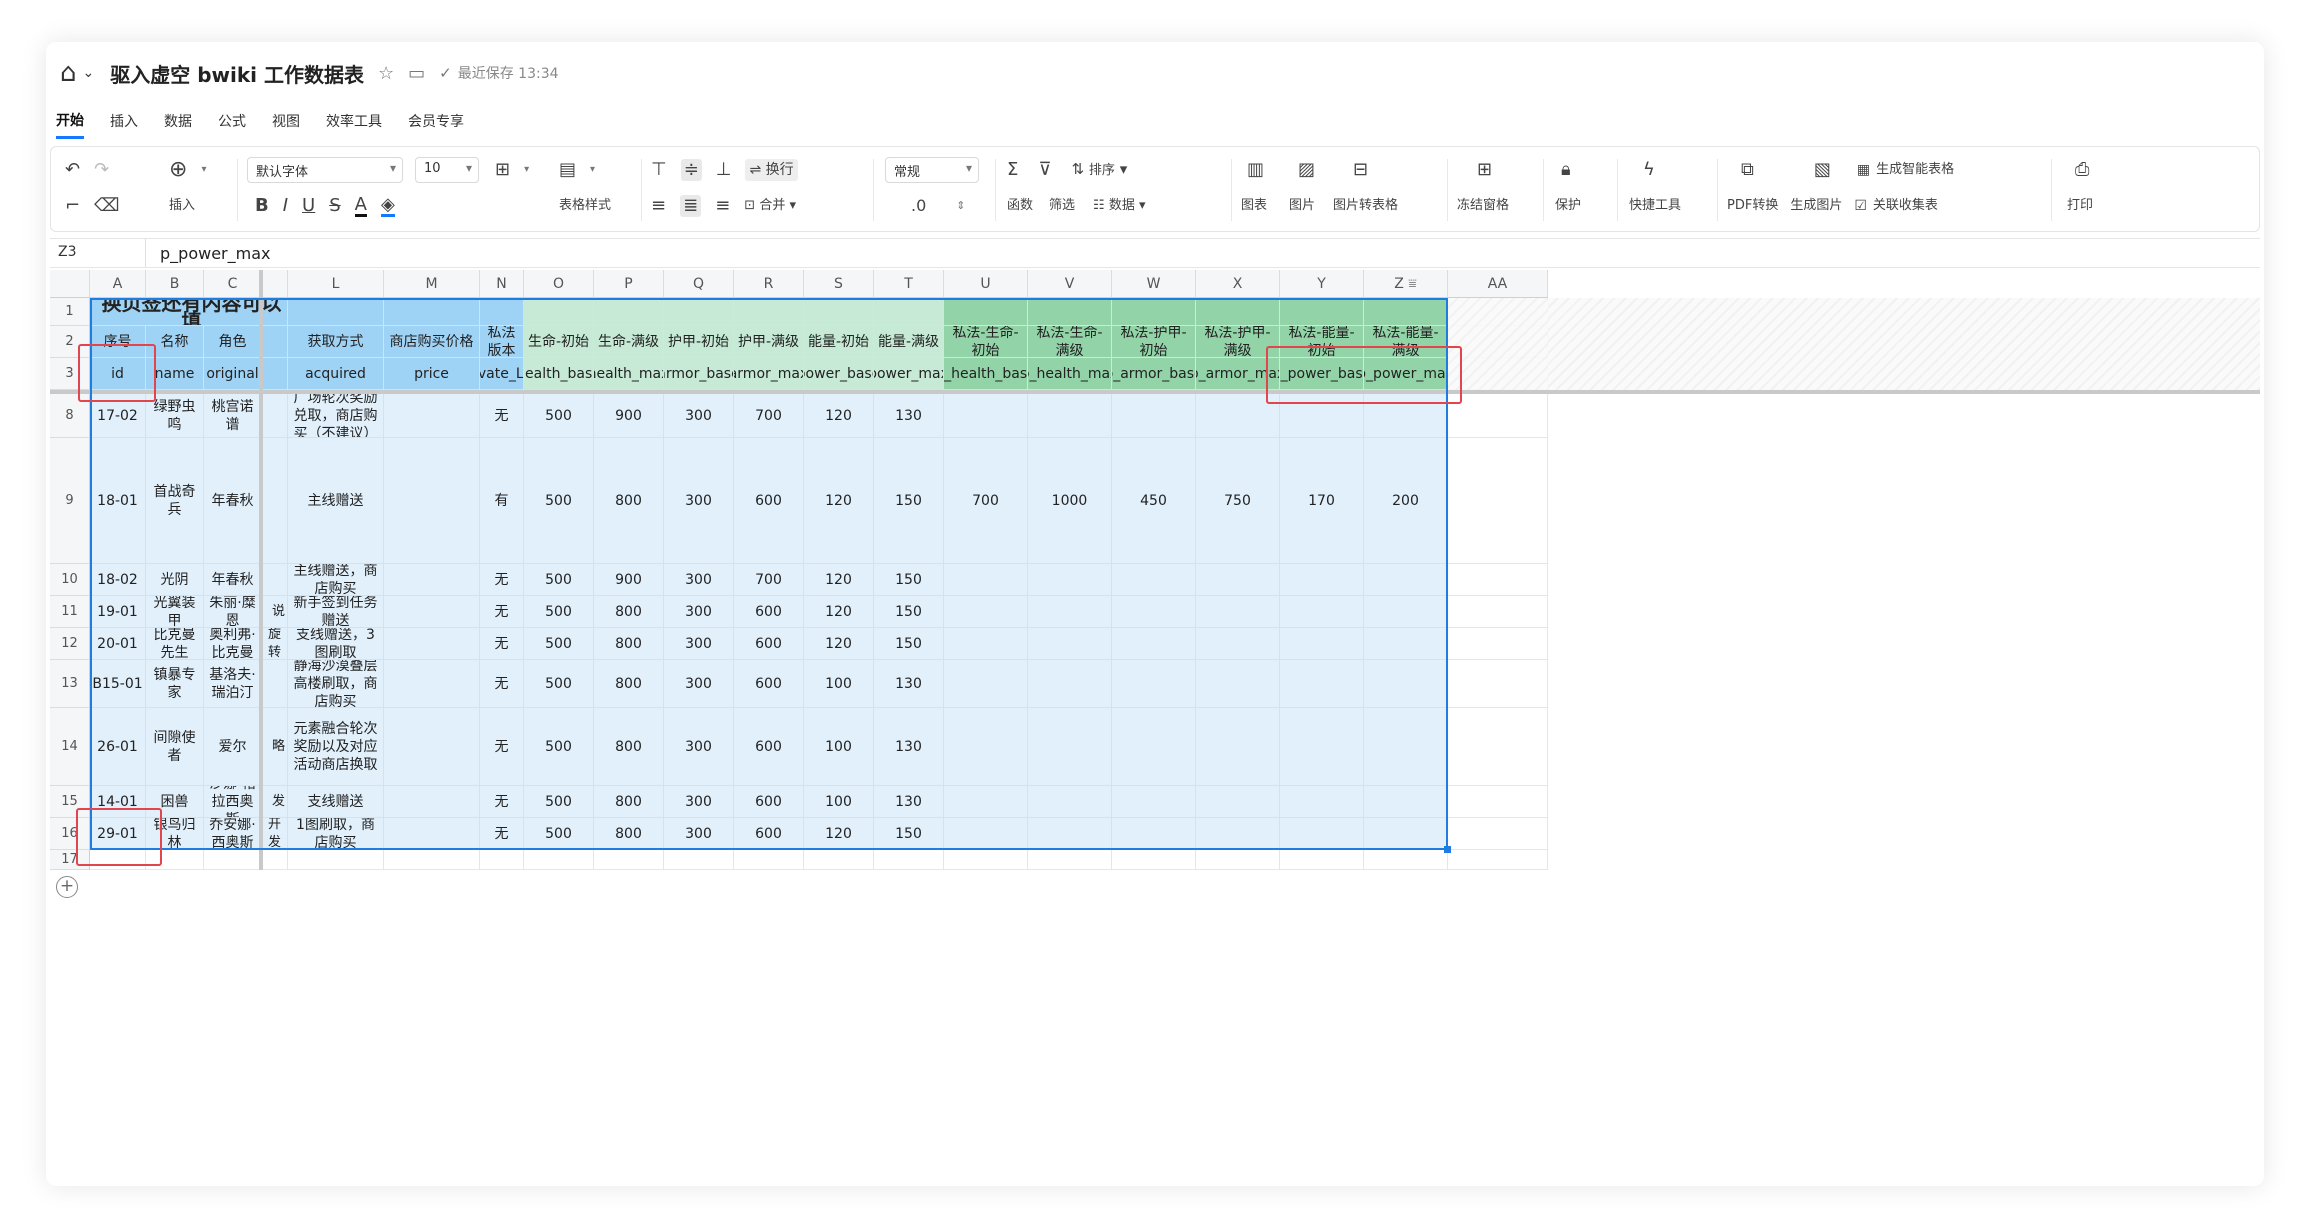  Describe the element at coordinates (699, 374) in the screenshot. I see `header-cell-en: armor_base` at that location.